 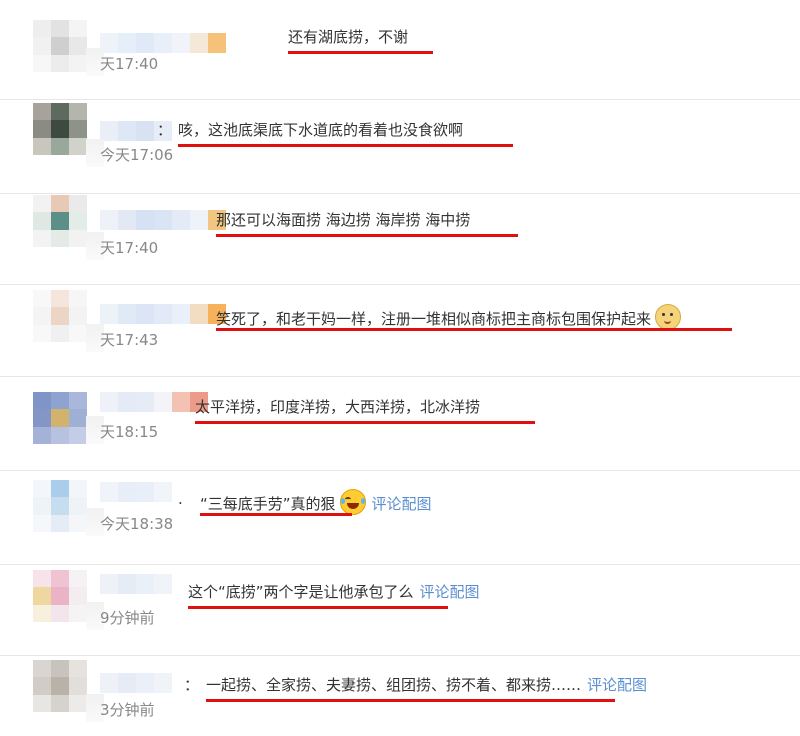 I want to click on comment-timestamp: 3分钟前, so click(x=127, y=710).